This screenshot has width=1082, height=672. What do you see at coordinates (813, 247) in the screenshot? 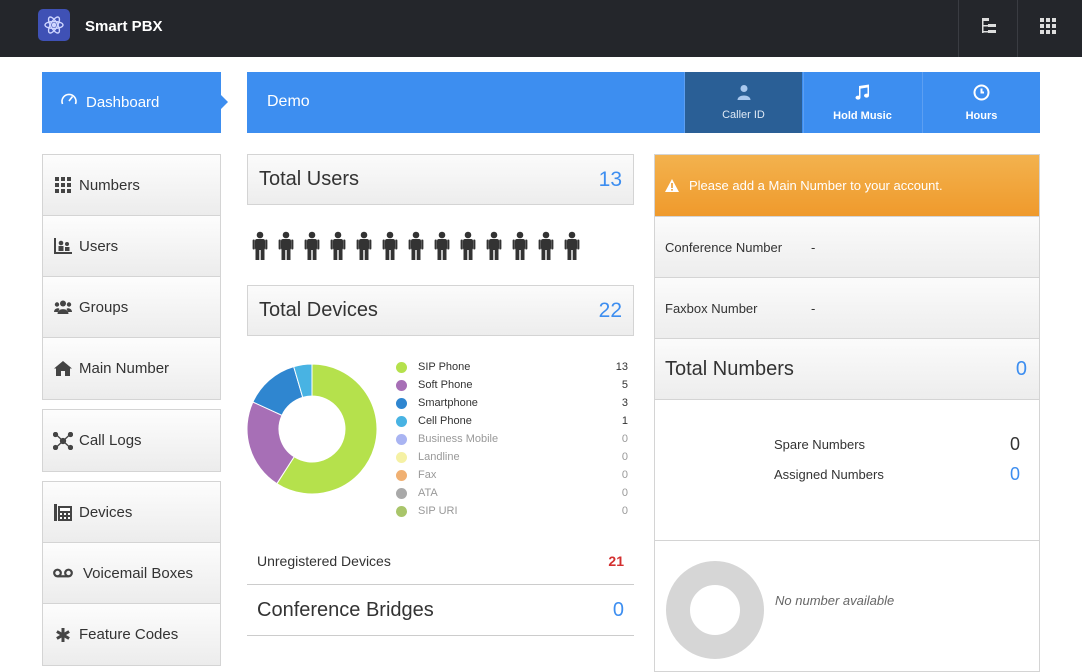
I see `conference-number-value: -` at bounding box center [813, 247].